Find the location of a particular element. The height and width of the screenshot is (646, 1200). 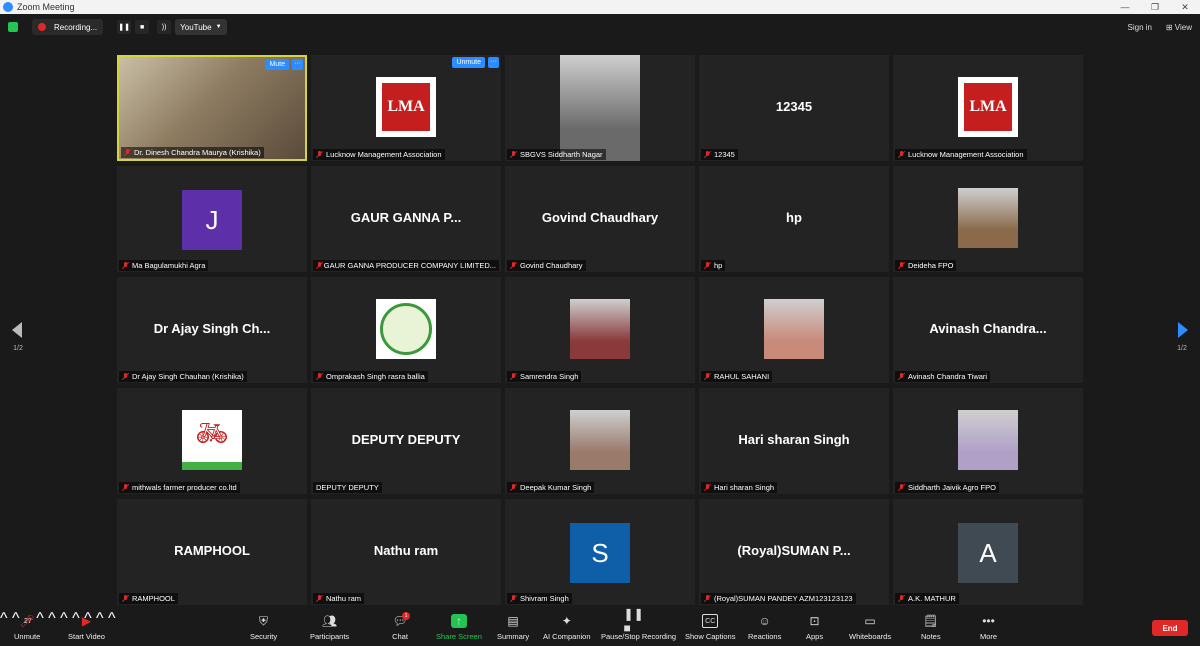

participant-name-label: Dr Ajay Singh Chauhan (Krishika) is located at coordinates (183, 376).